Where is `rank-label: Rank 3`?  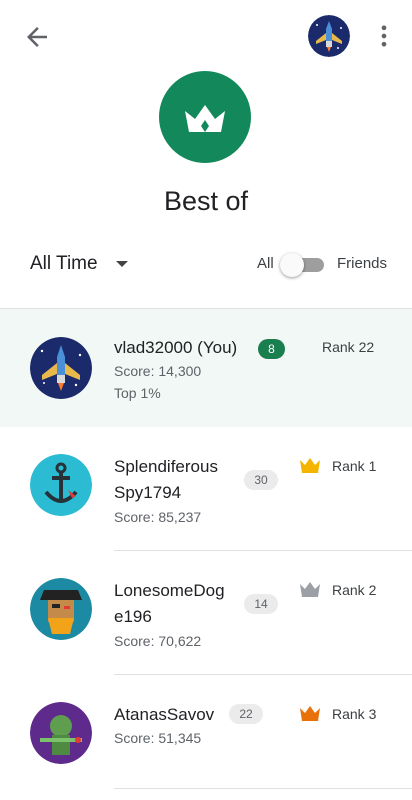 rank-label: Rank 3 is located at coordinates (354, 714).